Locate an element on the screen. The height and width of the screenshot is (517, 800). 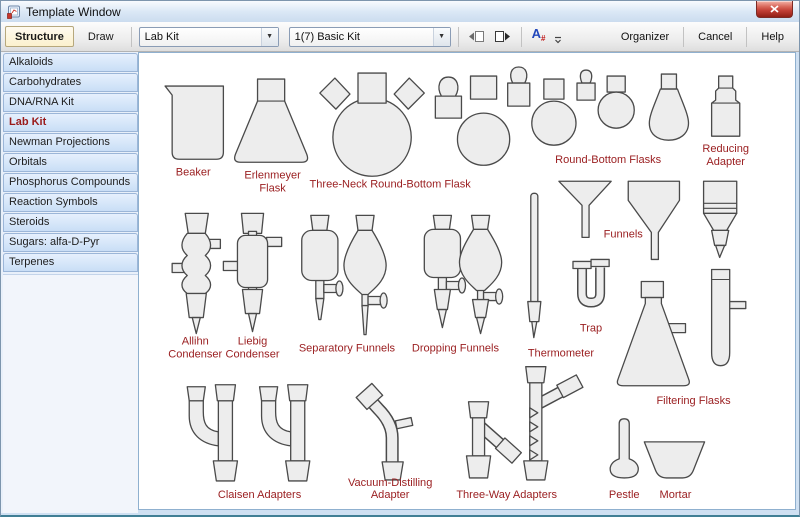
page-select-value: 1(7) Basic Kit is located at coordinates (327, 36).